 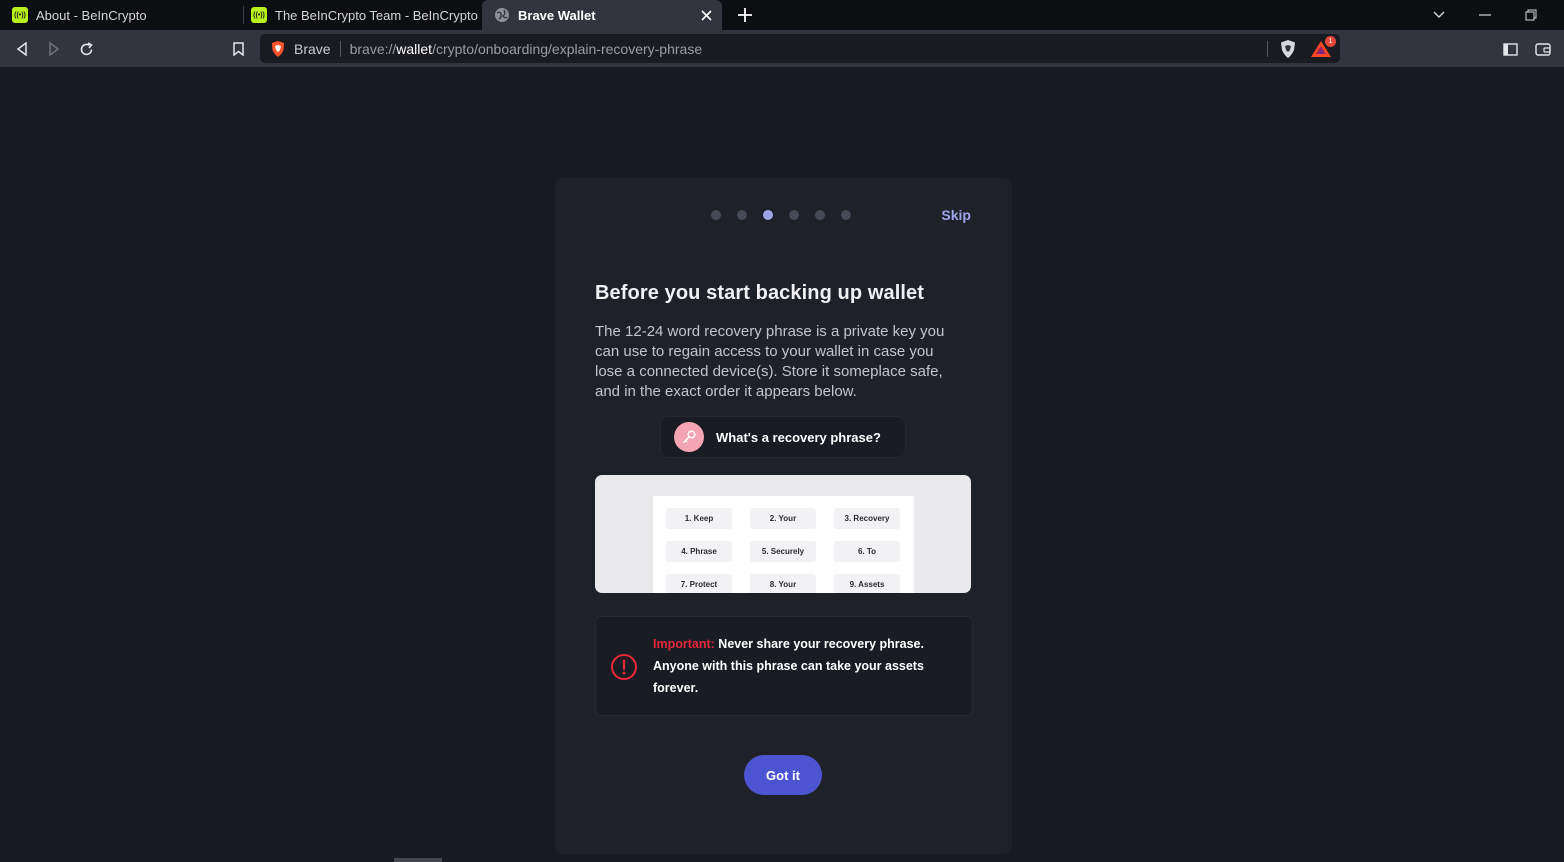 What do you see at coordinates (414, 48) in the screenshot?
I see `url-host: wallet` at bounding box center [414, 48].